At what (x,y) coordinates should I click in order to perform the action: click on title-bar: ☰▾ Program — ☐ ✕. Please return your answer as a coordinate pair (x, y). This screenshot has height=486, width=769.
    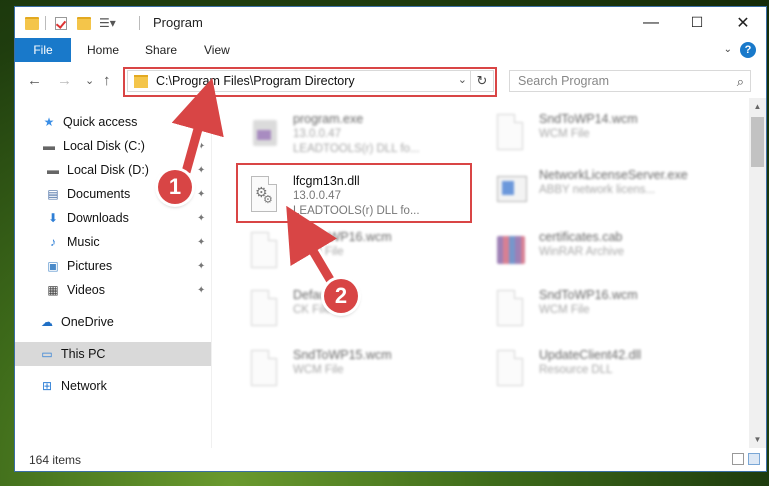
    Looking at the image, I should click on (390, 22).